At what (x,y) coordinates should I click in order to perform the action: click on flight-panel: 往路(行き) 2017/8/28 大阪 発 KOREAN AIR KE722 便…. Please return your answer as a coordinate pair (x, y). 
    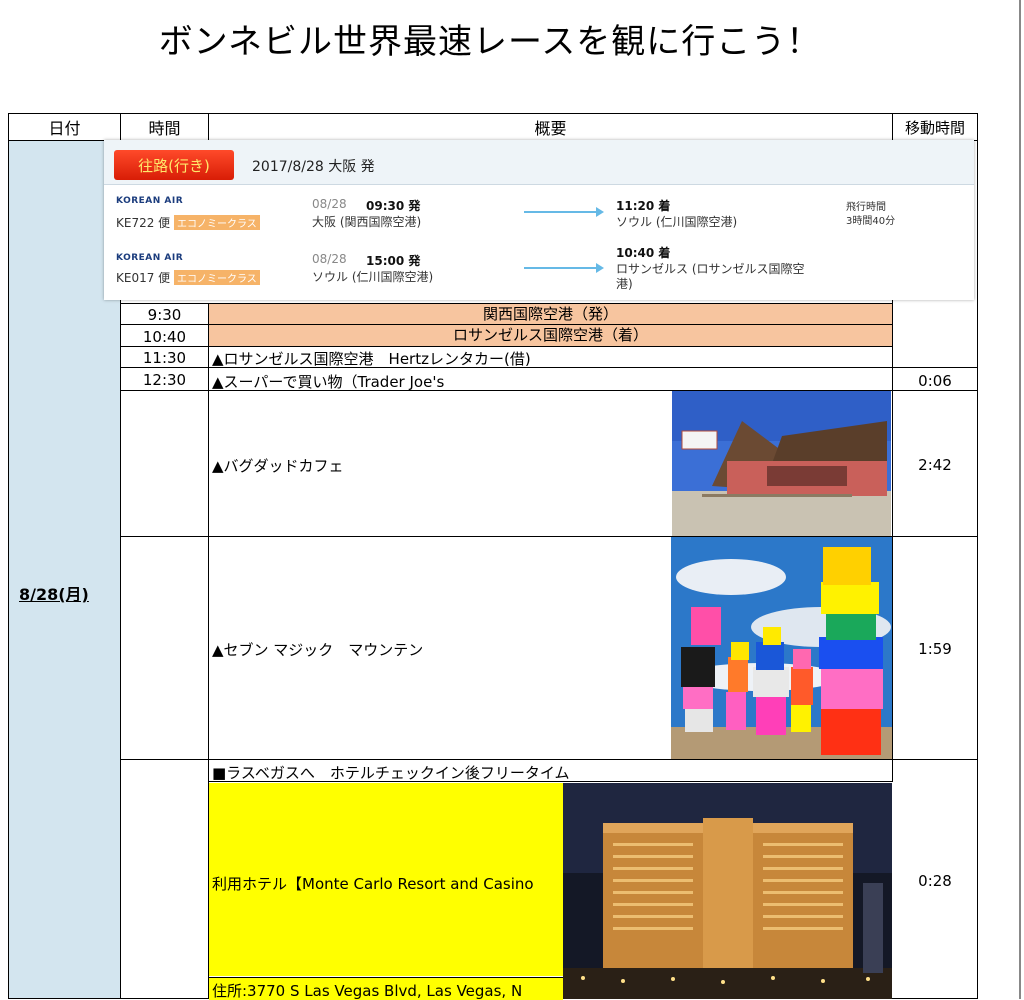
    Looking at the image, I should click on (539, 220).